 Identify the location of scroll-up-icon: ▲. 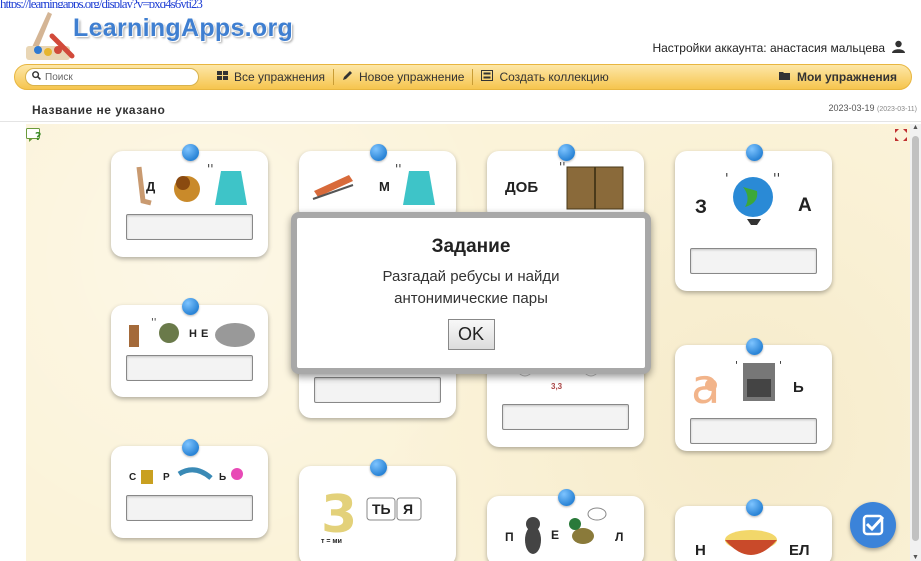
(915, 127).